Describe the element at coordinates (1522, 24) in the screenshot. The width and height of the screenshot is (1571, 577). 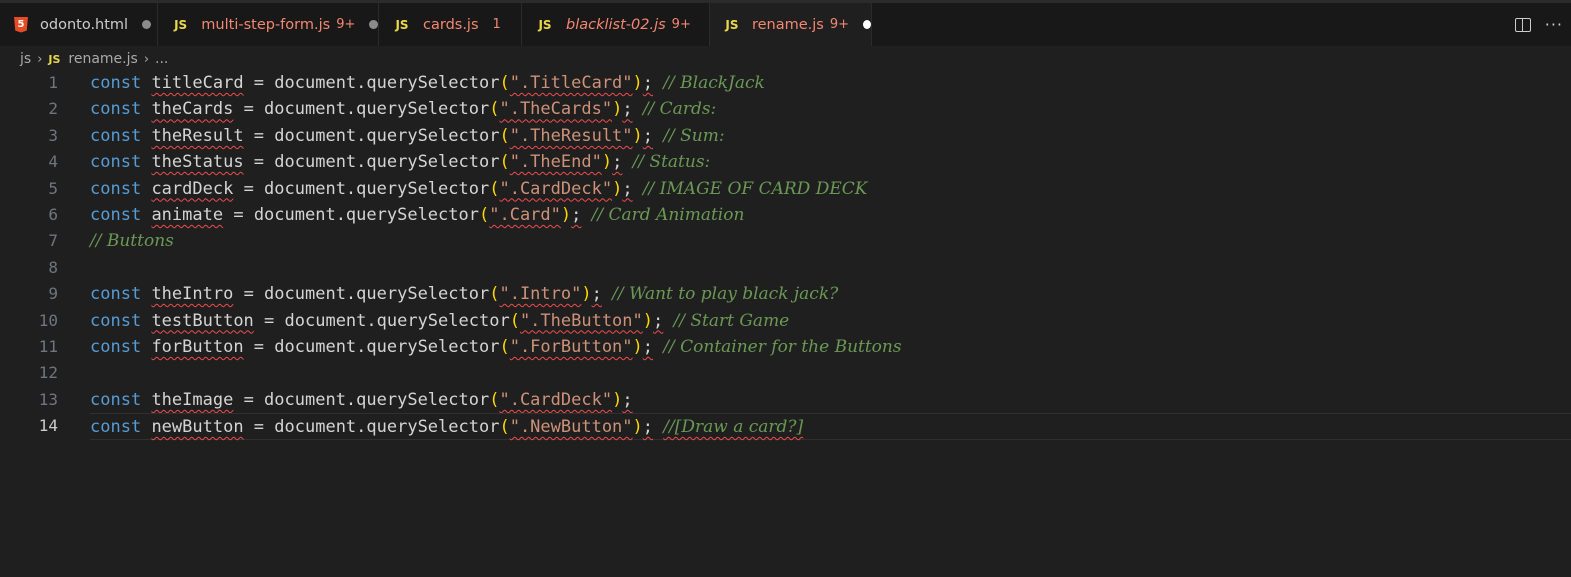
I see `split-editor-icon` at that location.